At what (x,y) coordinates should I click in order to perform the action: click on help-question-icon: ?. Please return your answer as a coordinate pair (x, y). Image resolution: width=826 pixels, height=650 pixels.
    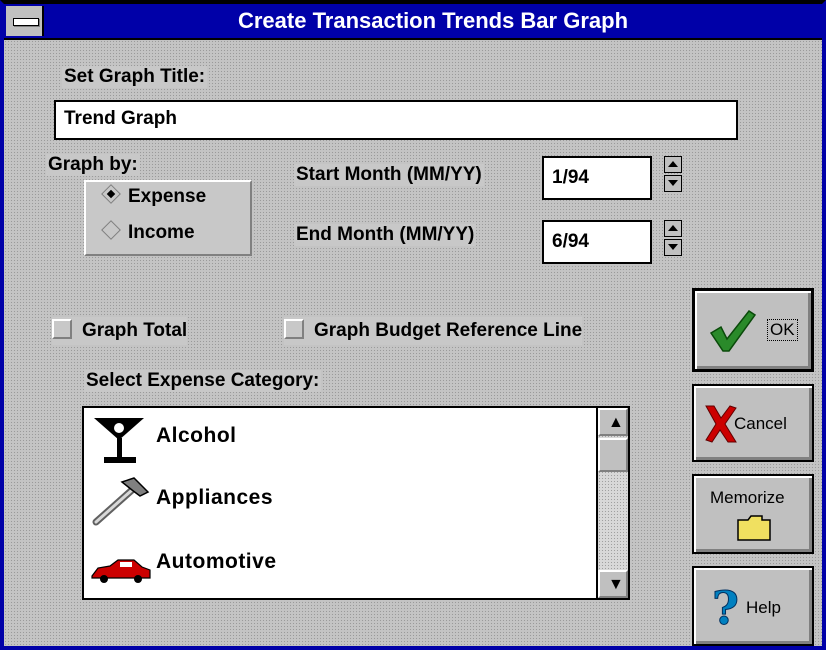
    Looking at the image, I should click on (726, 607).